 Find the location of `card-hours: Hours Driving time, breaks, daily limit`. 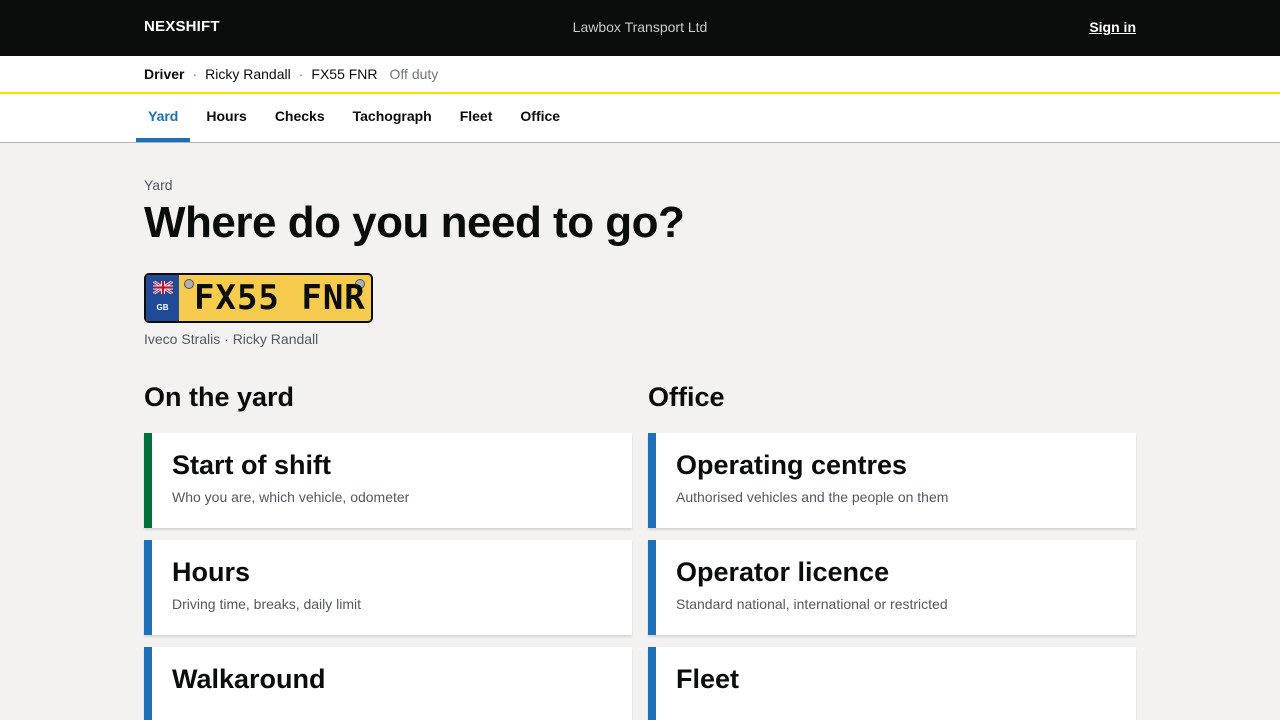

card-hours: Hours Driving time, breaks, daily limit is located at coordinates (388, 588).